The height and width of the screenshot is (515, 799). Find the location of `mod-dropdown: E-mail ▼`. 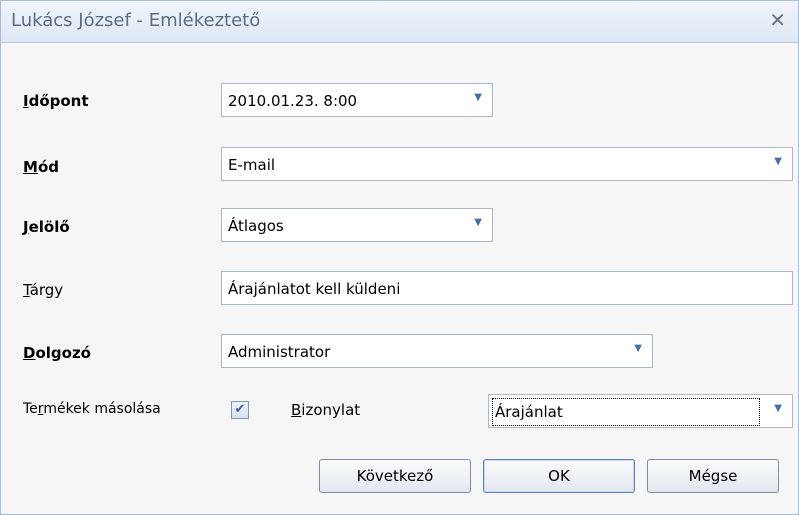

mod-dropdown: E-mail ▼ is located at coordinates (507, 164).